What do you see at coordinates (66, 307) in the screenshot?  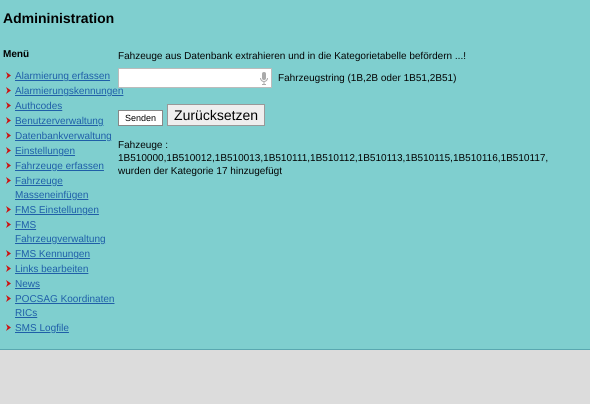 I see `menu-link: POCSAG Koordinaten RICs` at bounding box center [66, 307].